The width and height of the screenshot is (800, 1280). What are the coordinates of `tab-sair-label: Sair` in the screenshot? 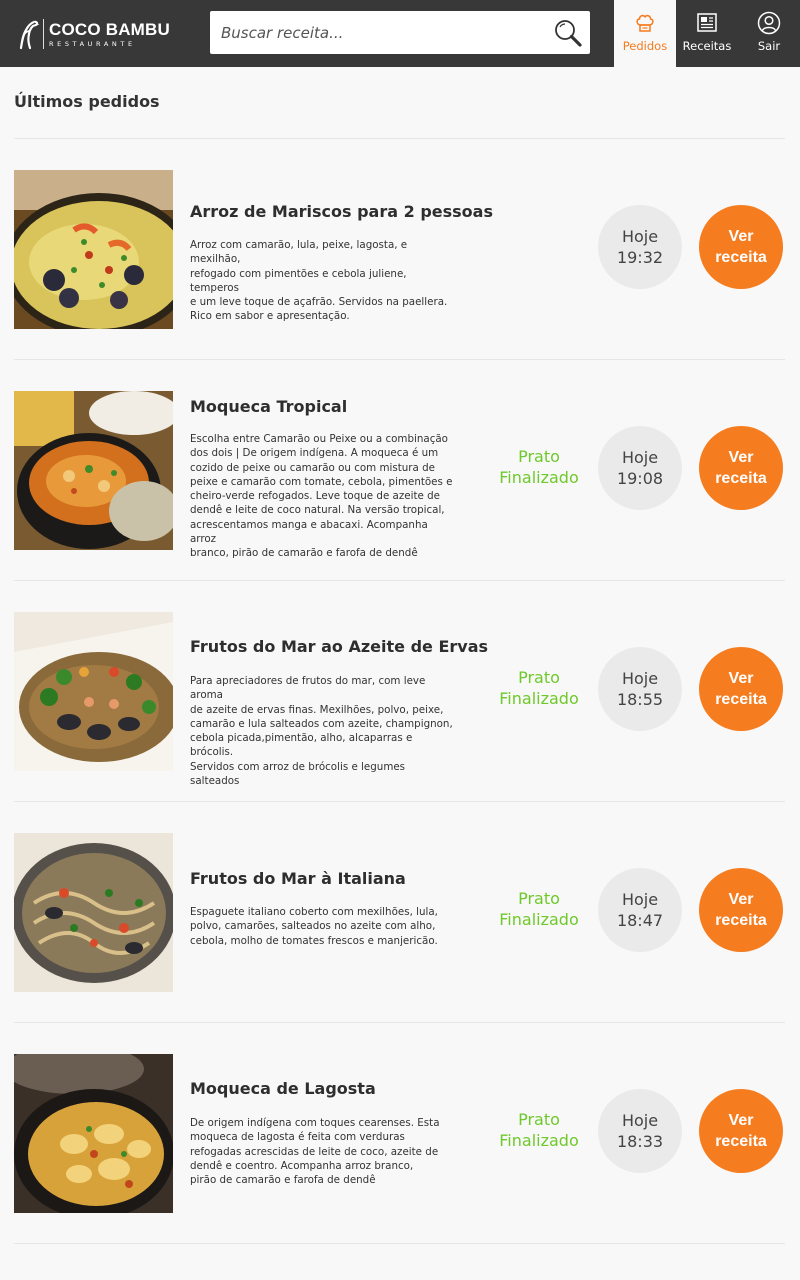 It's located at (769, 46).